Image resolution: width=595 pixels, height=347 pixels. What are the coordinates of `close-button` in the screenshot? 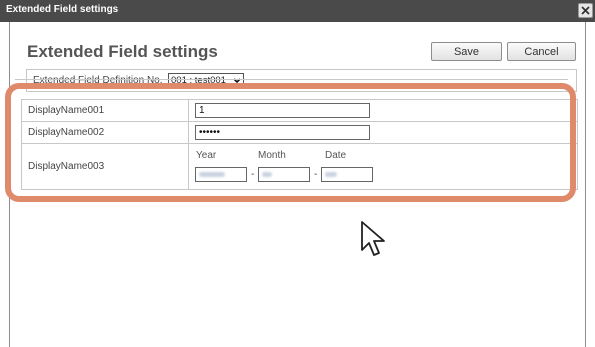 It's located at (585, 10).